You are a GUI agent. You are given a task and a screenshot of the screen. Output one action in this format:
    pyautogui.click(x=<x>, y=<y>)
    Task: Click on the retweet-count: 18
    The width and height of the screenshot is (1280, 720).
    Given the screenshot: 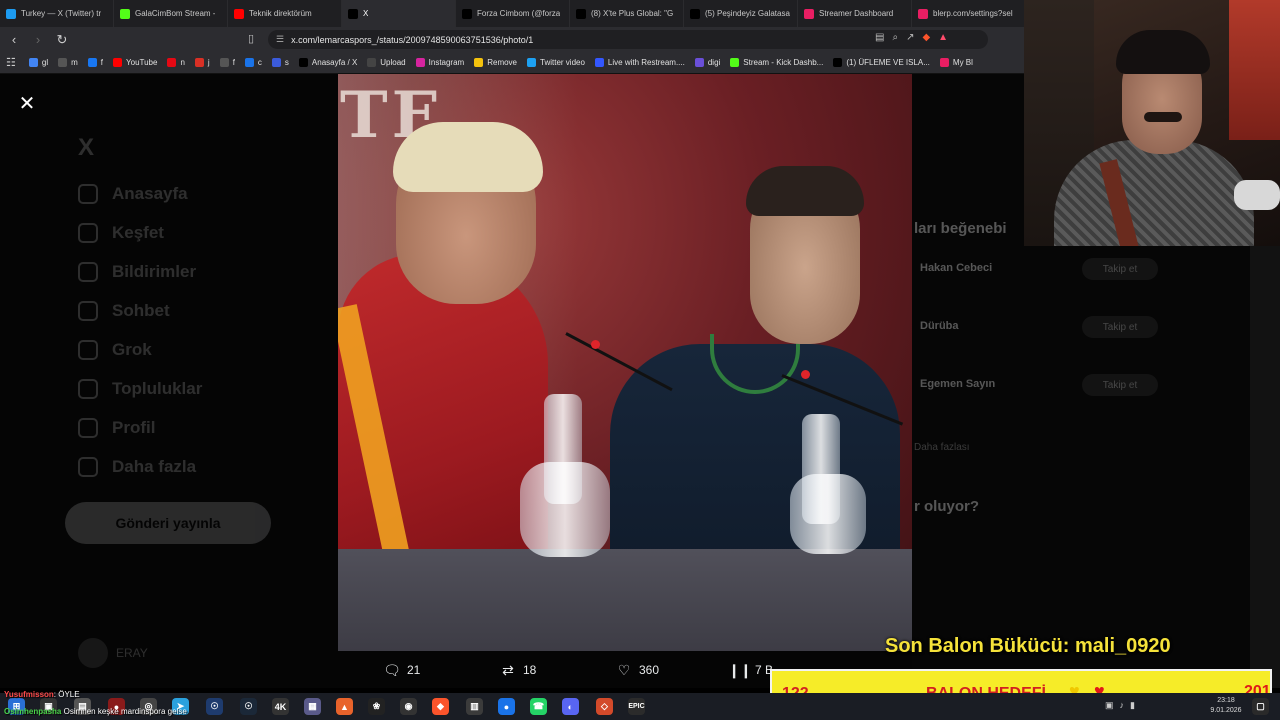 What is the action you would take?
    pyautogui.click(x=530, y=670)
    